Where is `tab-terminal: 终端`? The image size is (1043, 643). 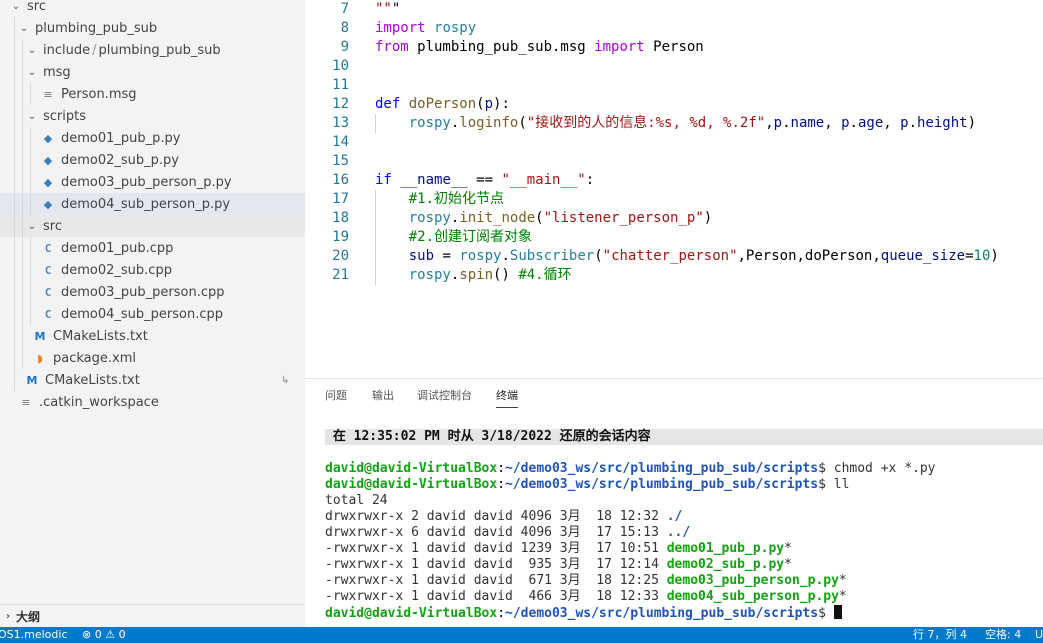
tab-terminal: 终端 is located at coordinates (507, 397).